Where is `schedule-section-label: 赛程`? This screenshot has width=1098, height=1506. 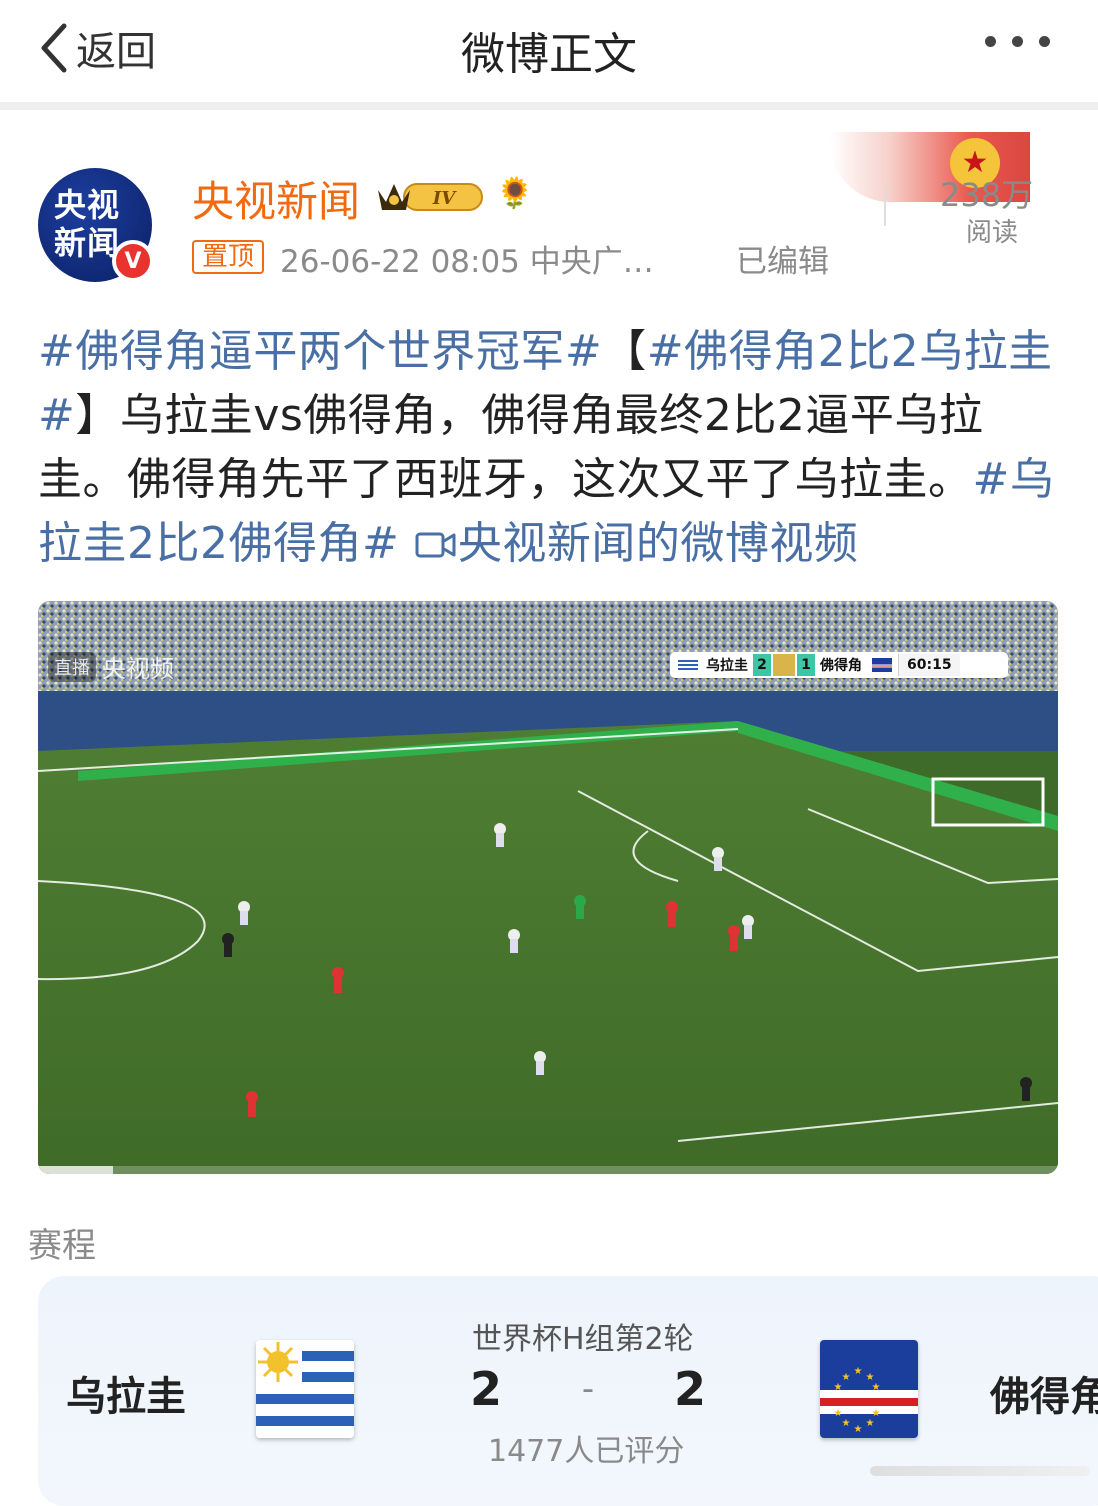
schedule-section-label: 赛程 is located at coordinates (62, 1246).